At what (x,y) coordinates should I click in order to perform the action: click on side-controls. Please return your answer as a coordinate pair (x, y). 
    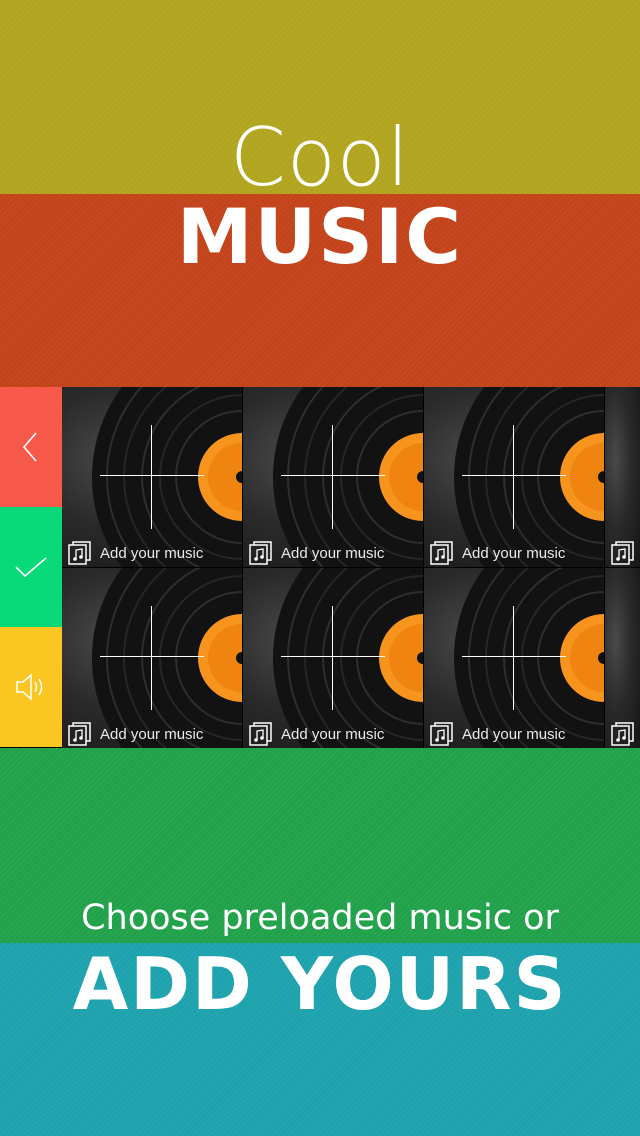
    Looking at the image, I should click on (31, 567).